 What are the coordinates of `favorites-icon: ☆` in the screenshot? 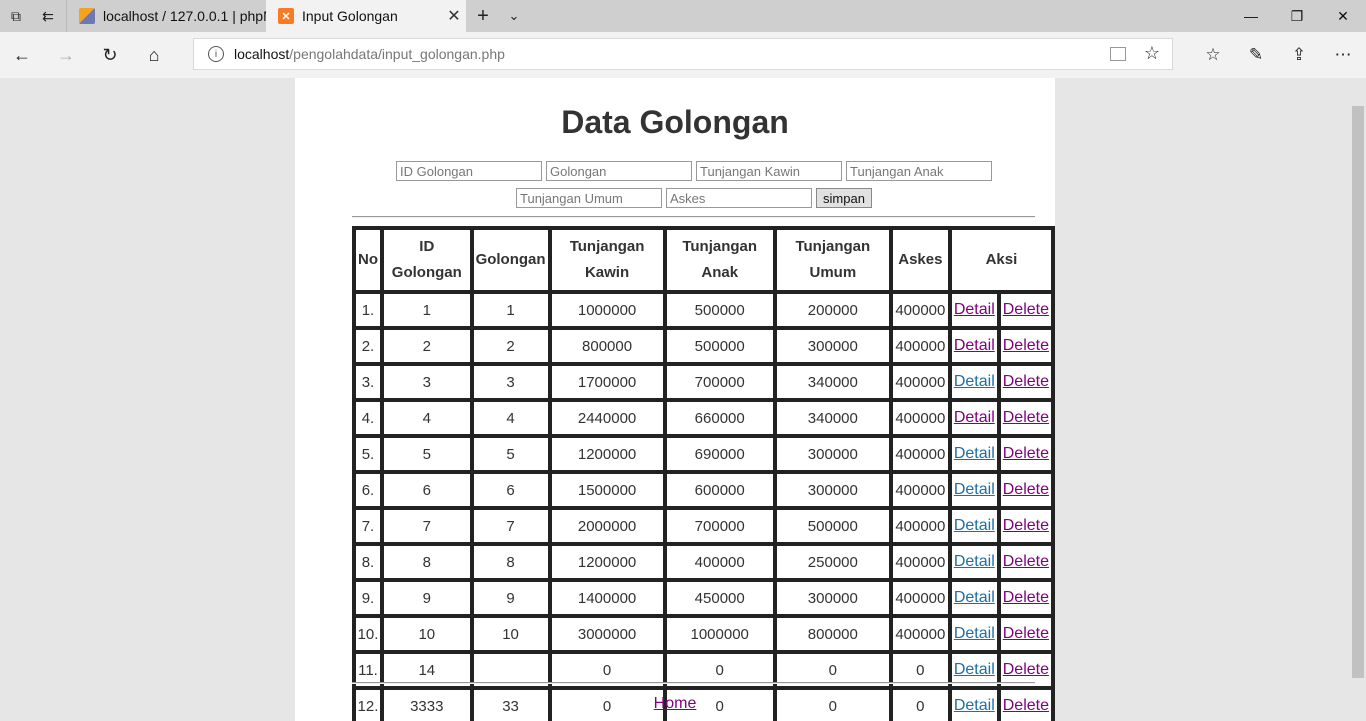 It's located at (1213, 55).